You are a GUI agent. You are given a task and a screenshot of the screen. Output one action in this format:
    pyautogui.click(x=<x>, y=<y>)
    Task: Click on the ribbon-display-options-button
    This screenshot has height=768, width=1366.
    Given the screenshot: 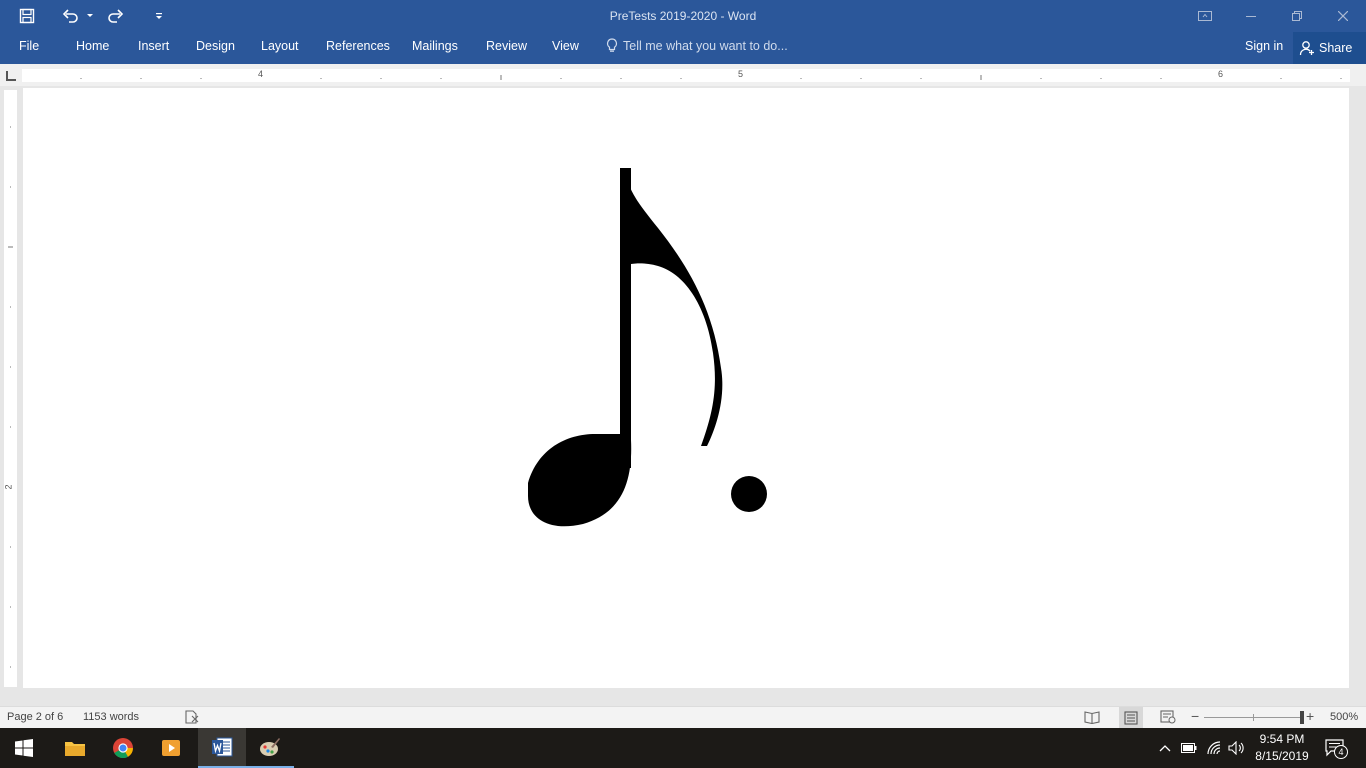 What is the action you would take?
    pyautogui.click(x=1205, y=16)
    